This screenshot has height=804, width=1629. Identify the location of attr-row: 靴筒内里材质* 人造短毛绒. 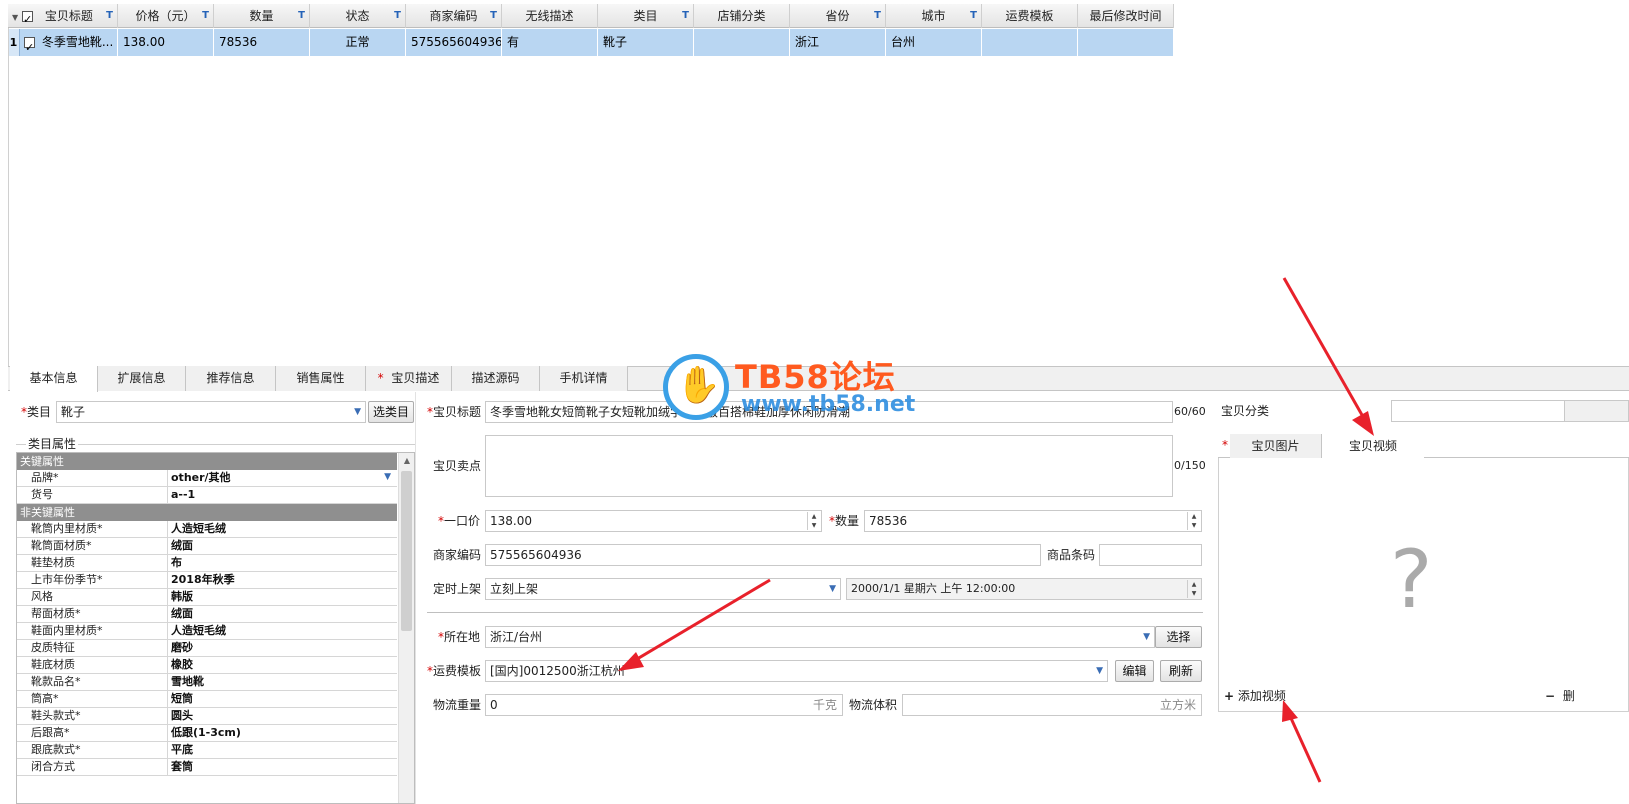
(207, 529).